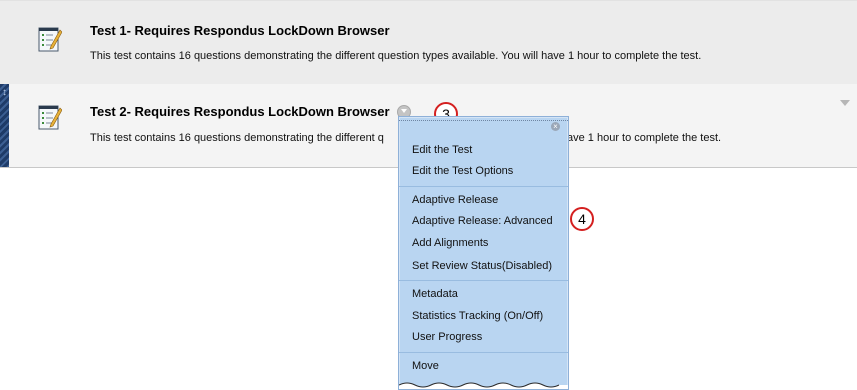 The image size is (857, 390). What do you see at coordinates (555, 126) in the screenshot?
I see `close-icon: ×` at bounding box center [555, 126].